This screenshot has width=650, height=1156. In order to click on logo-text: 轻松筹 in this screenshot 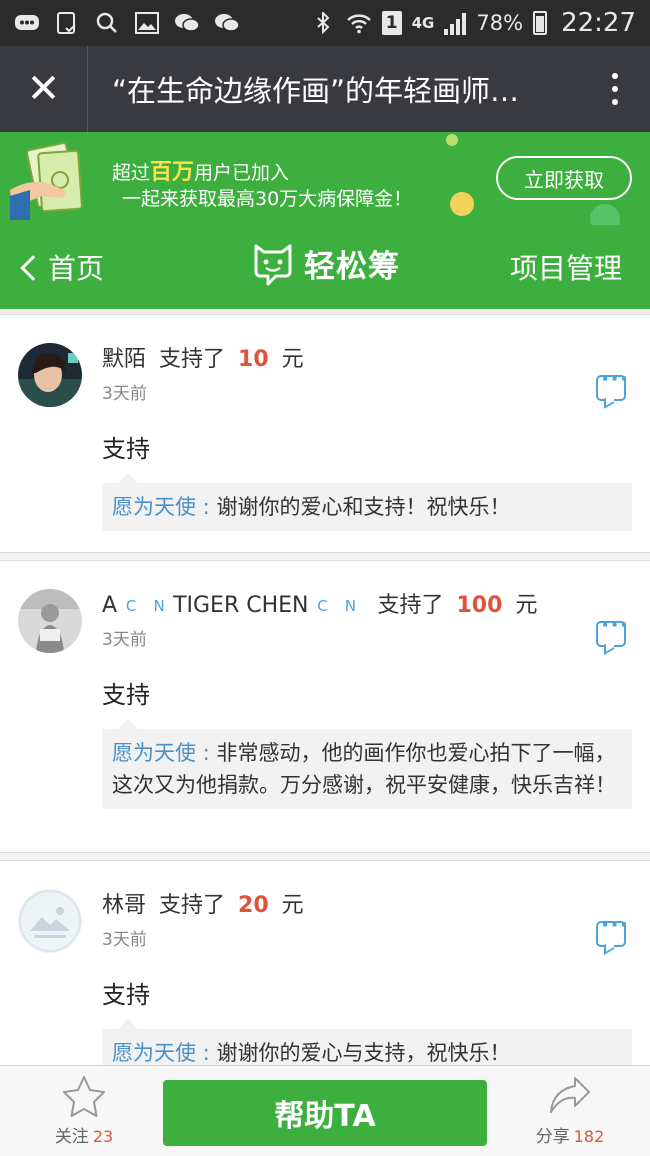, I will do `click(352, 267)`.